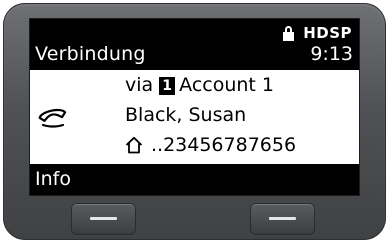  Describe the element at coordinates (288, 33) in the screenshot. I see `lock-icon` at that location.